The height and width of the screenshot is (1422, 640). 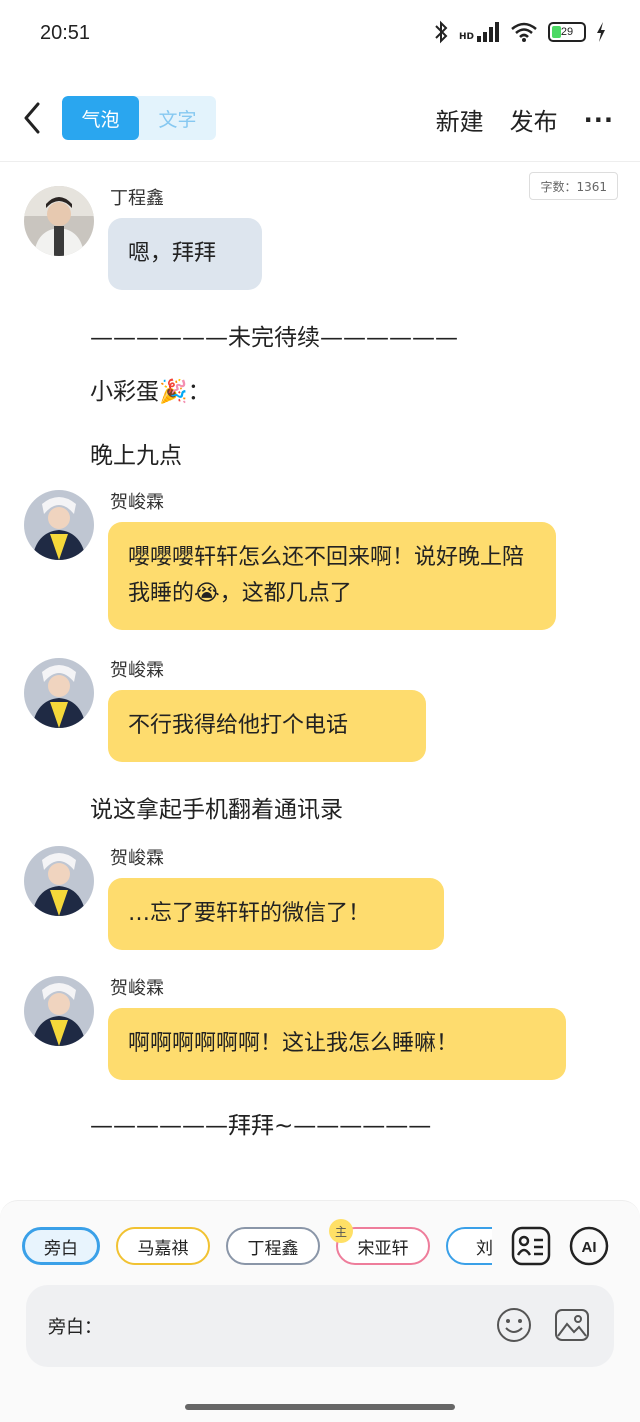 What do you see at coordinates (524, 32) in the screenshot?
I see `wifi-icon` at bounding box center [524, 32].